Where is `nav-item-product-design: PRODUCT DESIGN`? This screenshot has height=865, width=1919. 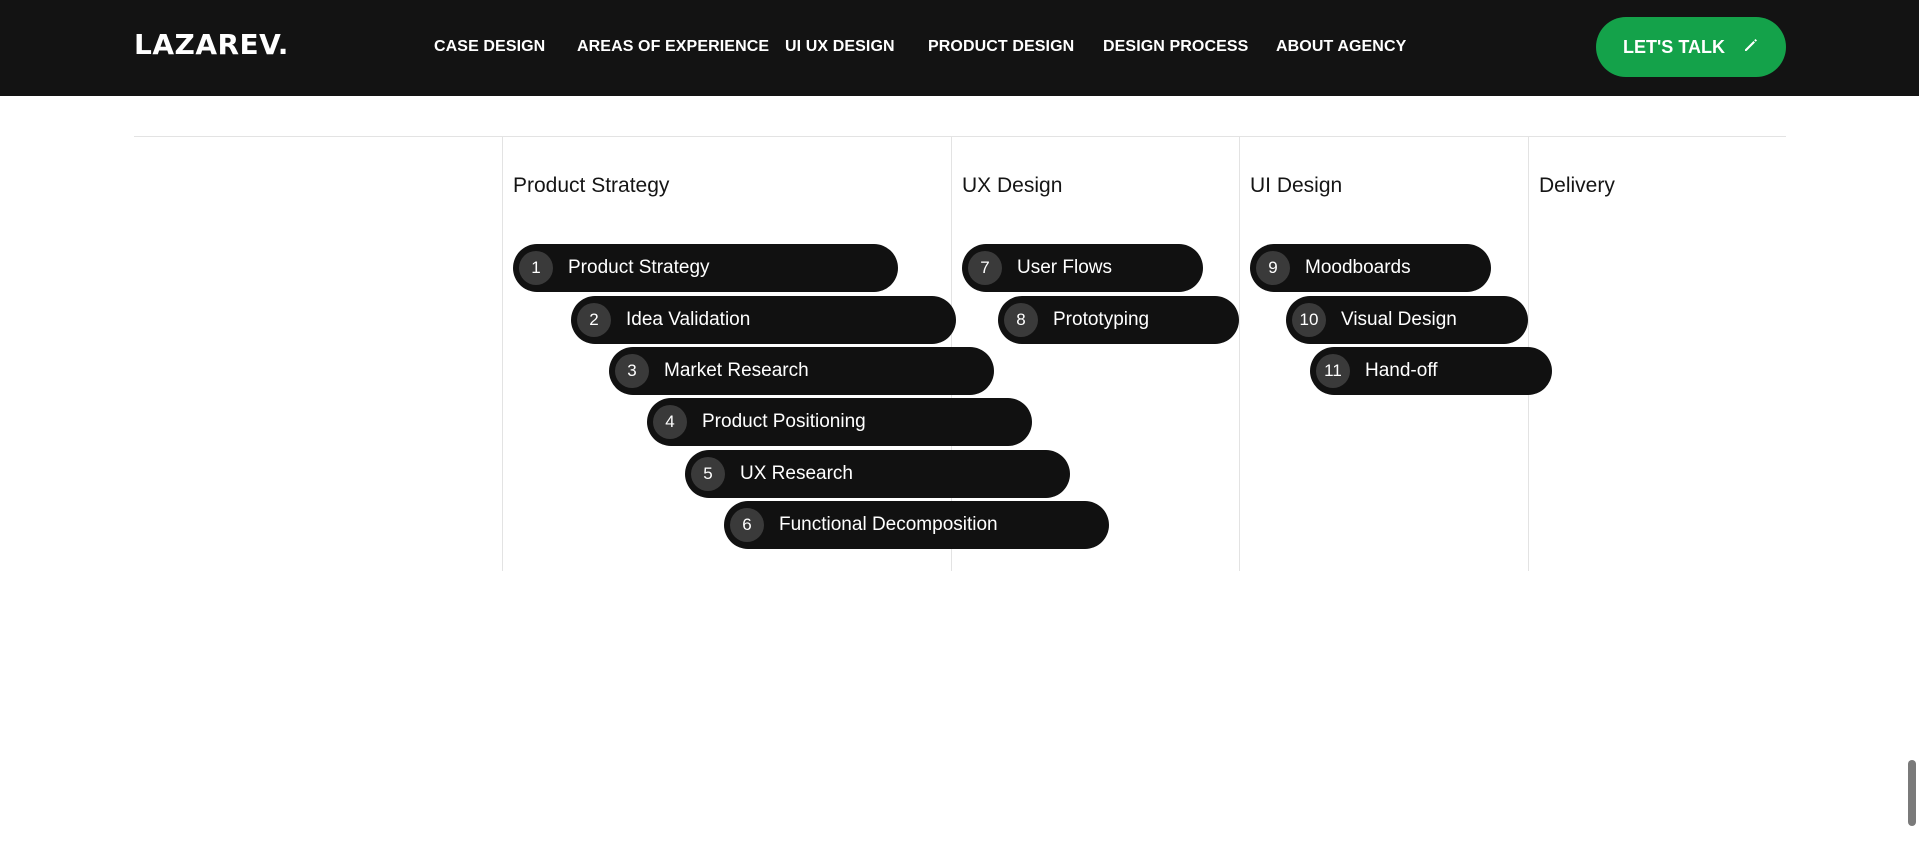 nav-item-product-design: PRODUCT DESIGN is located at coordinates (1001, 47).